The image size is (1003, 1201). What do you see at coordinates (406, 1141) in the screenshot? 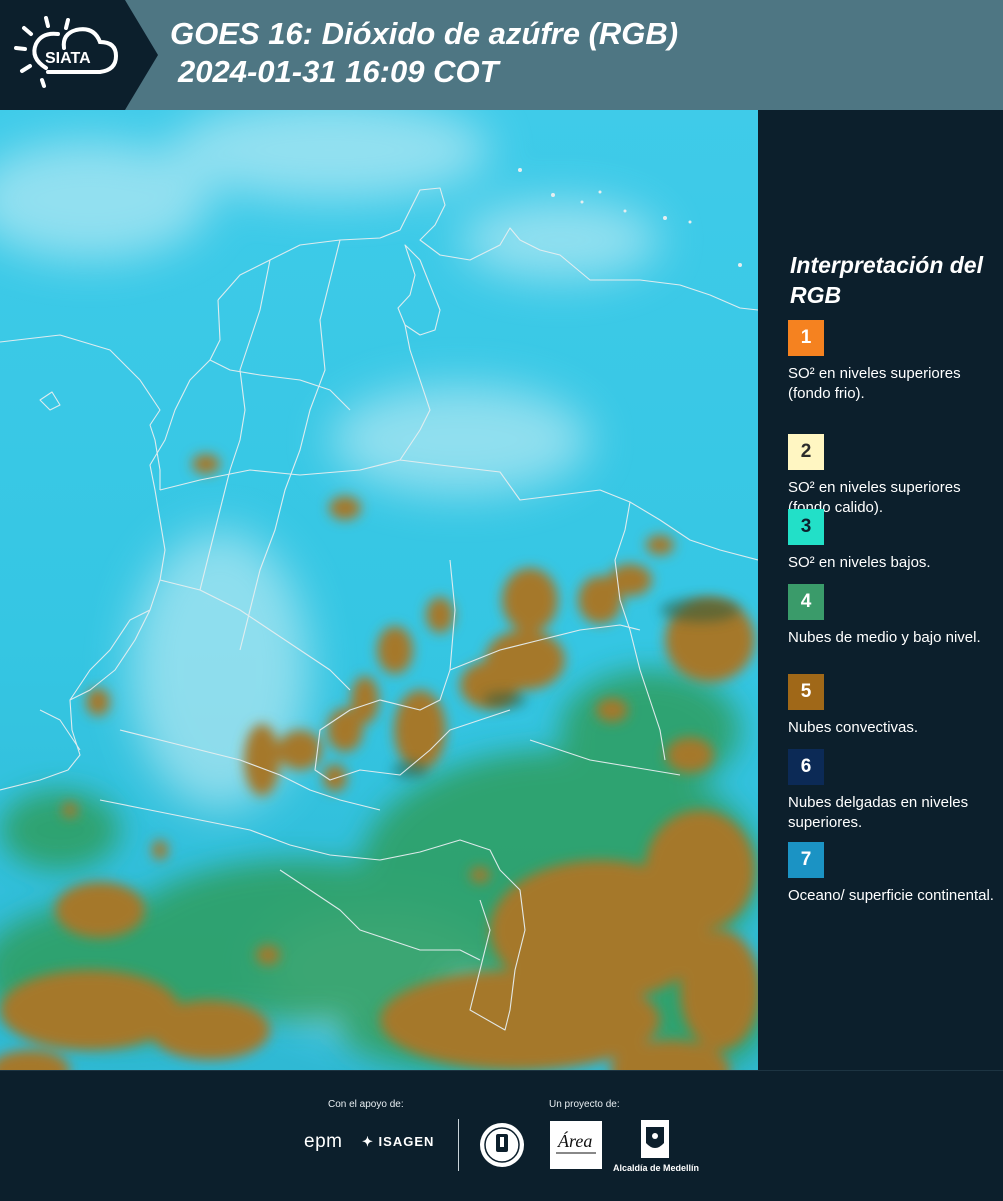
I see `isagen-logo-text: ISAGEN` at bounding box center [406, 1141].